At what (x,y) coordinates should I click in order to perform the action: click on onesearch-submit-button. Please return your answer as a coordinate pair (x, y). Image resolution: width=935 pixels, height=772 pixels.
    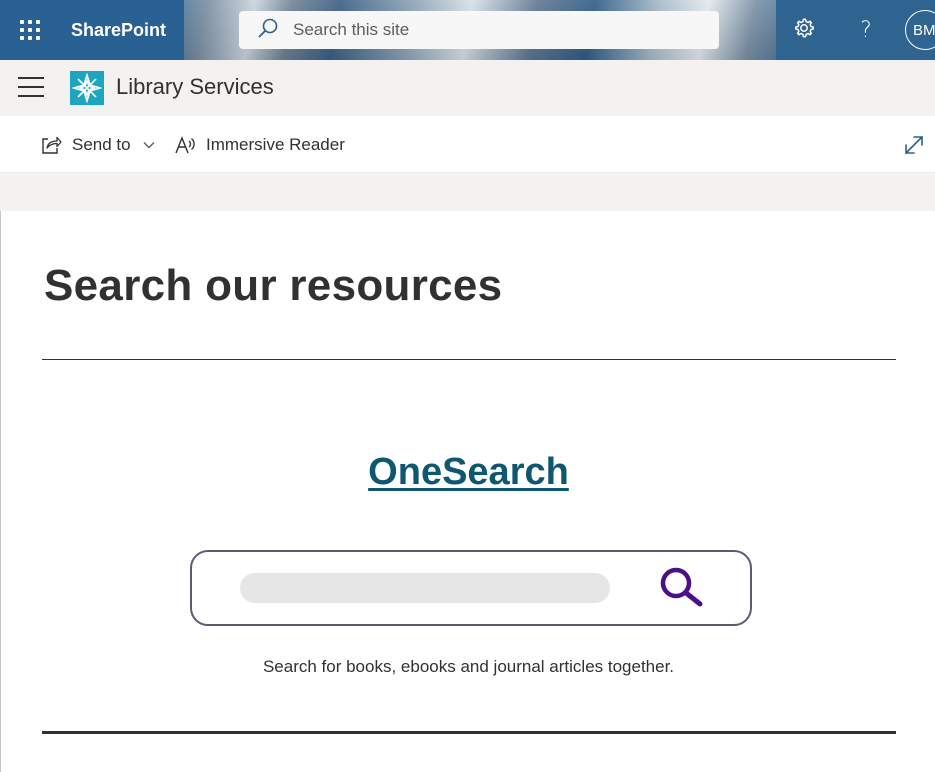
    Looking at the image, I should click on (681, 589).